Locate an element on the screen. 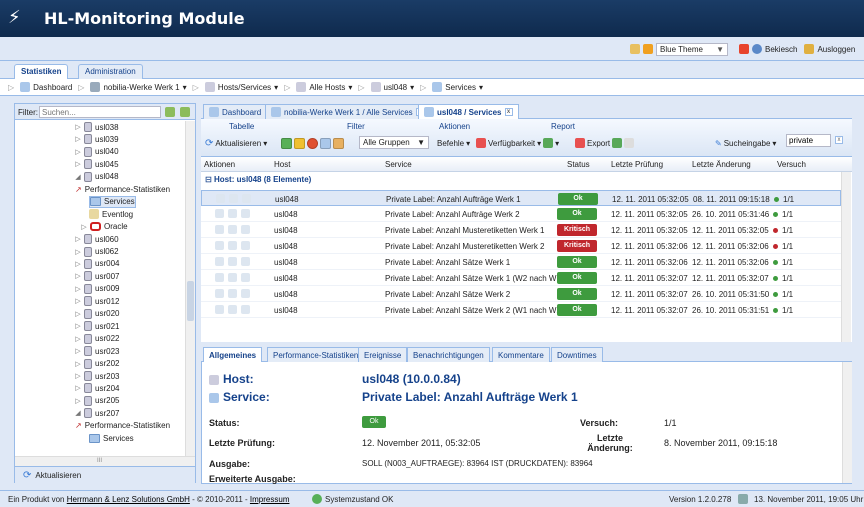 The height and width of the screenshot is (507, 864). col-last-check: Letzte Prüfung is located at coordinates (637, 164).